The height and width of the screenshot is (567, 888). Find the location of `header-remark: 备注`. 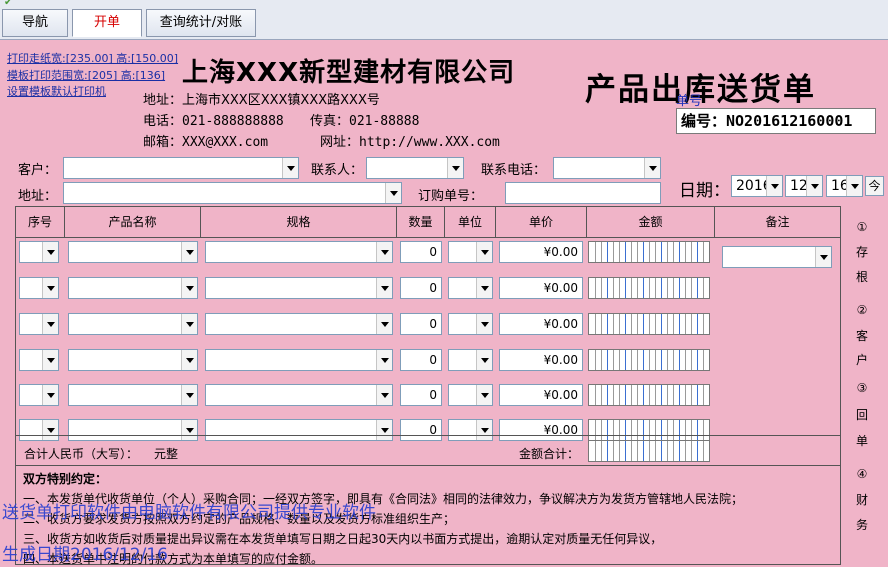

header-remark: 备注 is located at coordinates (777, 222).